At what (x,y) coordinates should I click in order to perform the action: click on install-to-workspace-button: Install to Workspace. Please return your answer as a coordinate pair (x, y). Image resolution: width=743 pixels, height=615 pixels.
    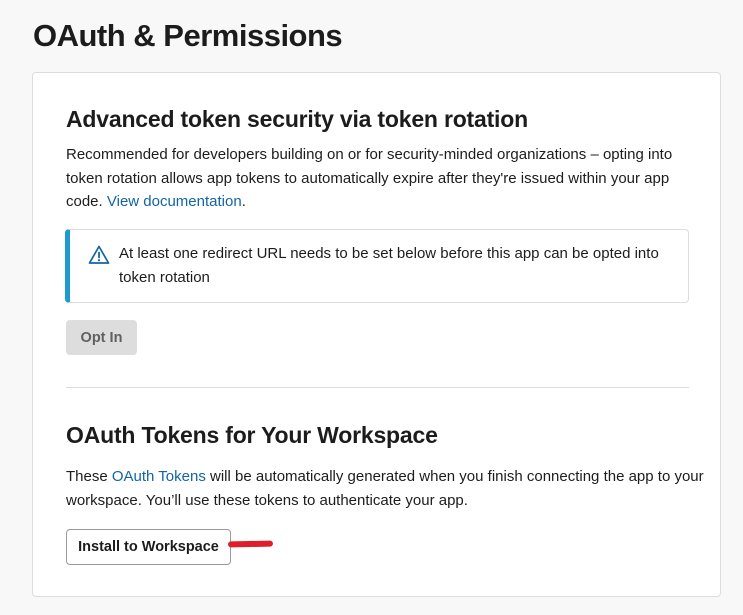
    Looking at the image, I should click on (148, 547).